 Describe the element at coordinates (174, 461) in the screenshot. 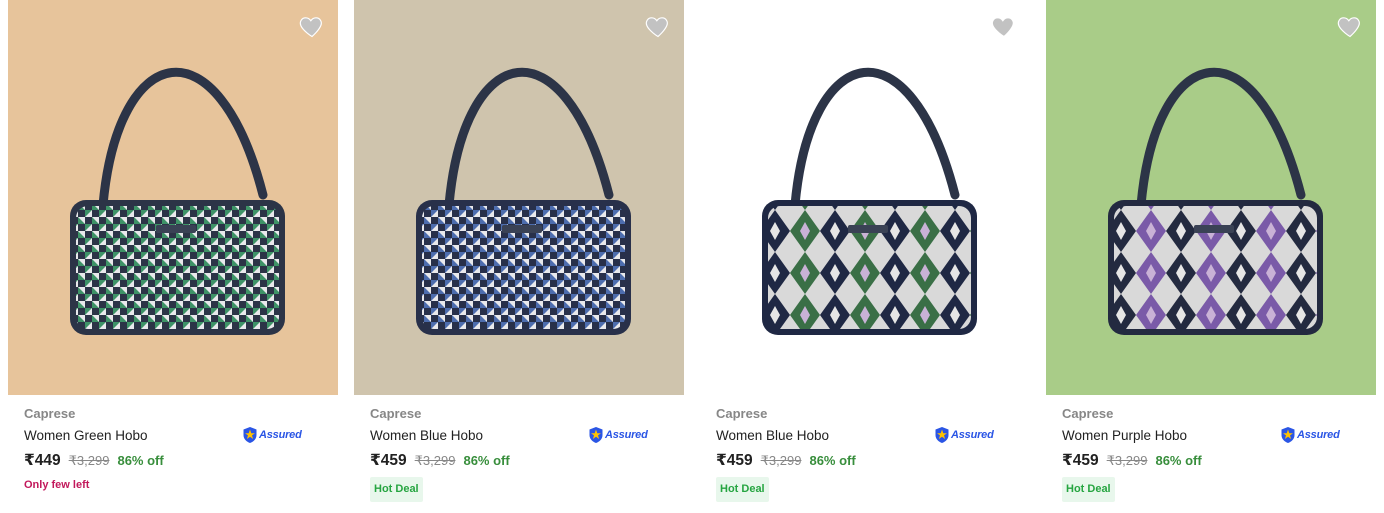

I see `price-row: ₹449 ₹3,299 86% off` at that location.